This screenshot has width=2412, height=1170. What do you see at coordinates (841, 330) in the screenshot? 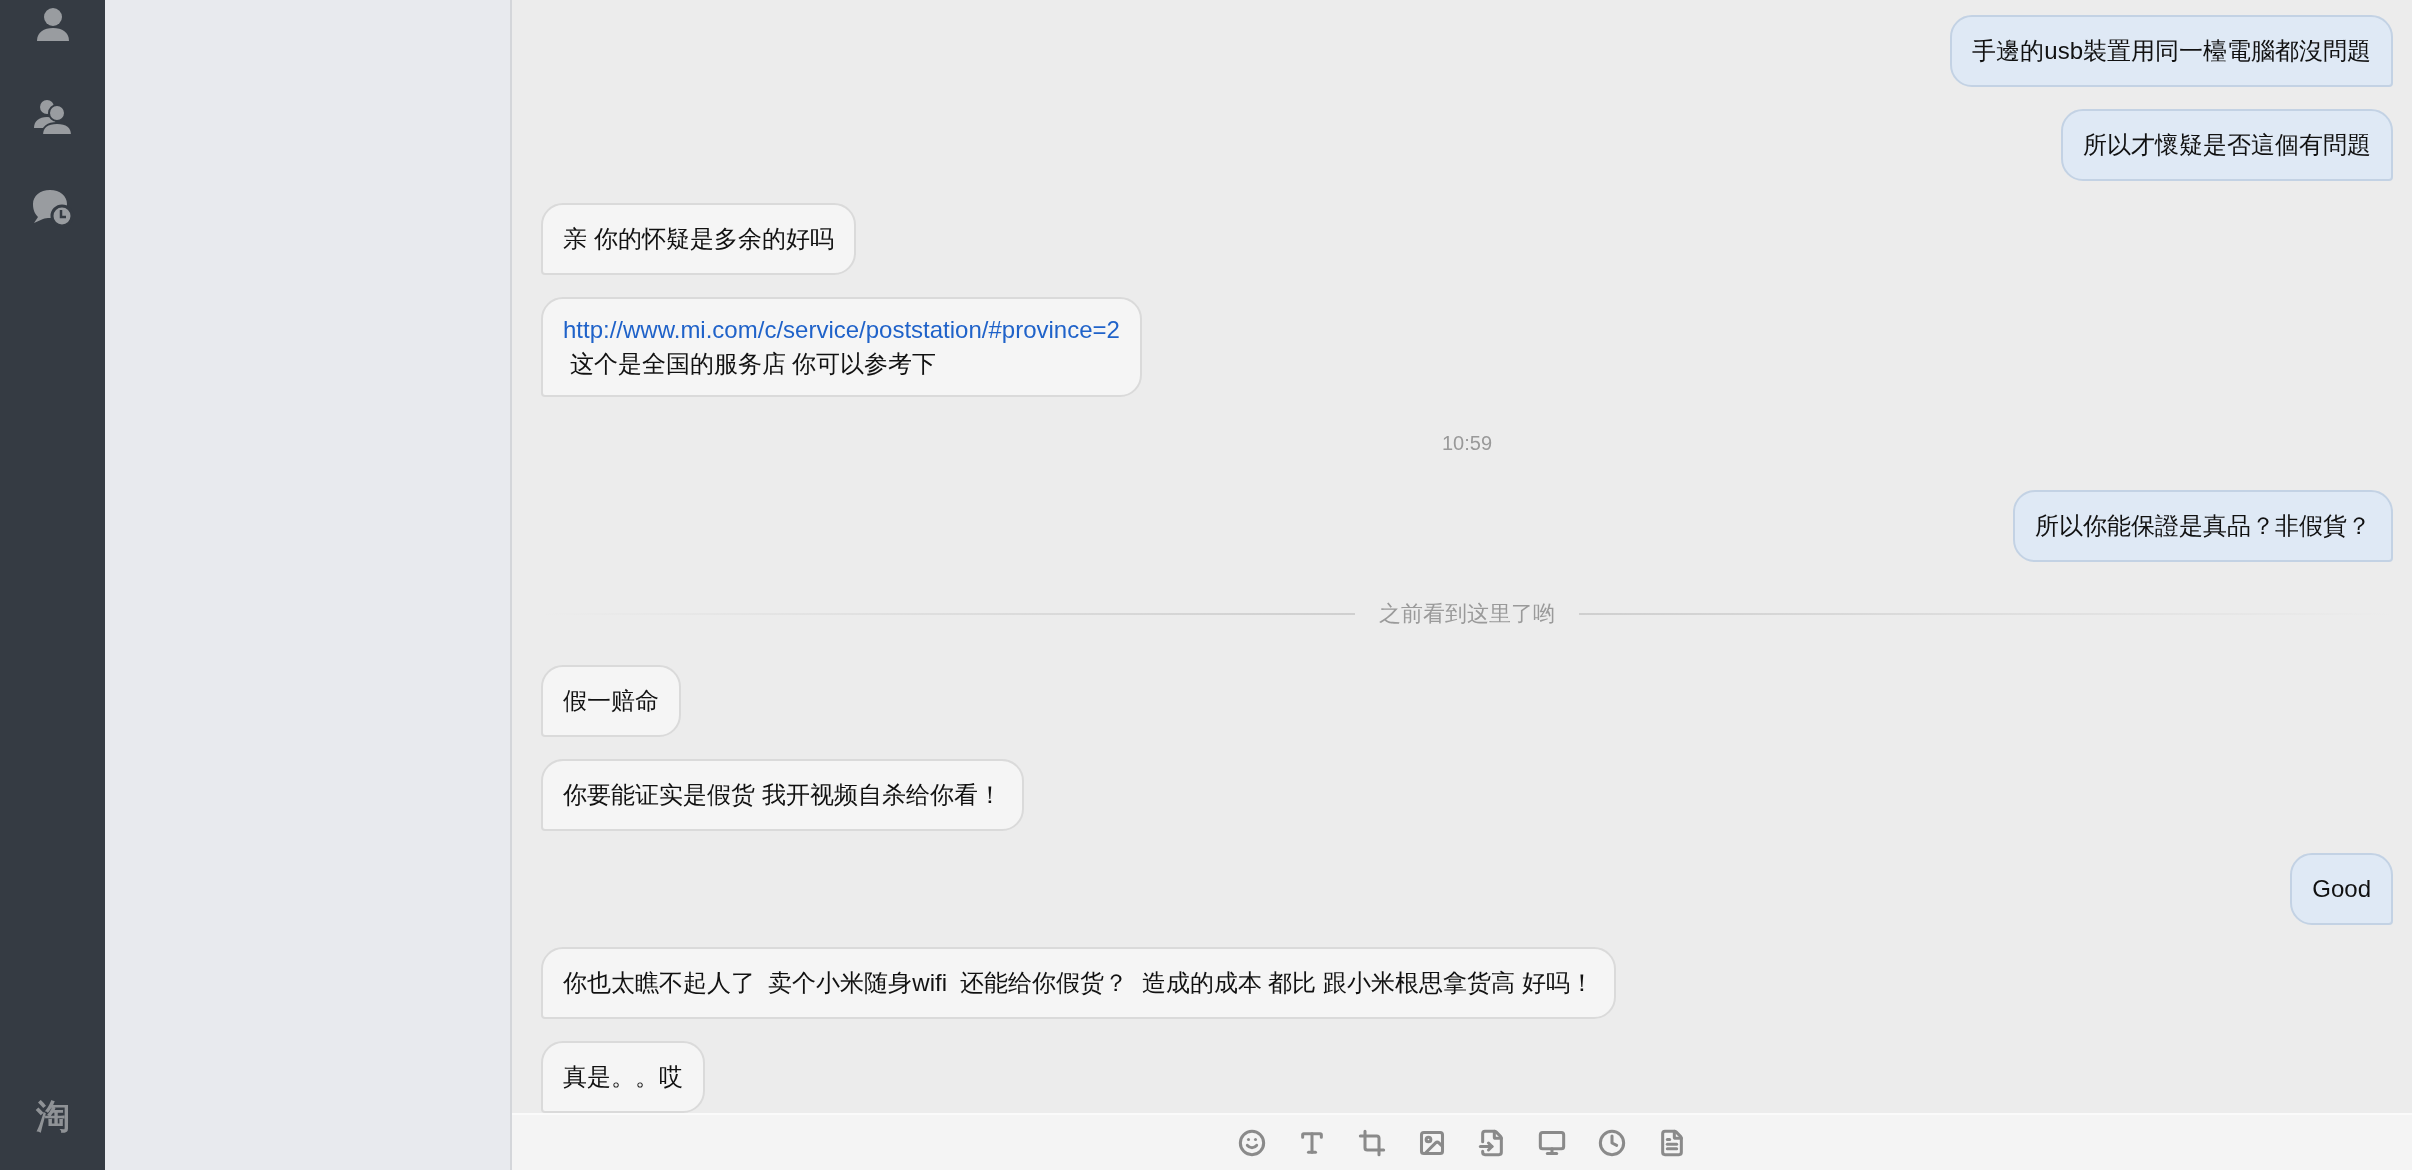
I see `link: http://www.mi.com/c/service/poststation/#province=2` at bounding box center [841, 330].